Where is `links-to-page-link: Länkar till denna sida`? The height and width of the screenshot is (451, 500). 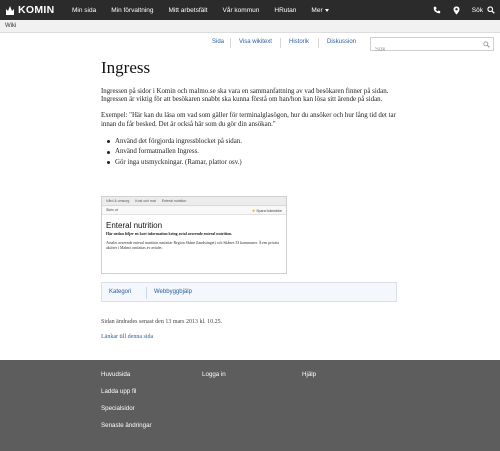
links-to-page-link: Länkar till denna sida is located at coordinates (127, 337).